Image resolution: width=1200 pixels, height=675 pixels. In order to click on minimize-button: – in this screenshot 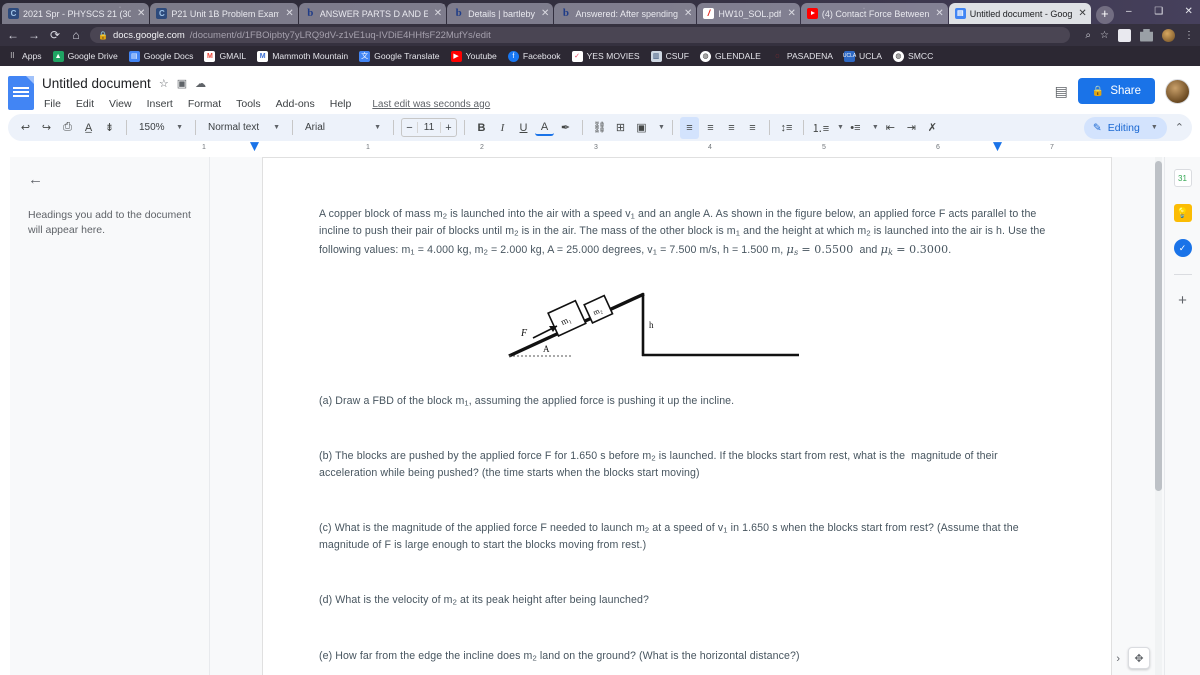, I will do `click(1129, 12)`.